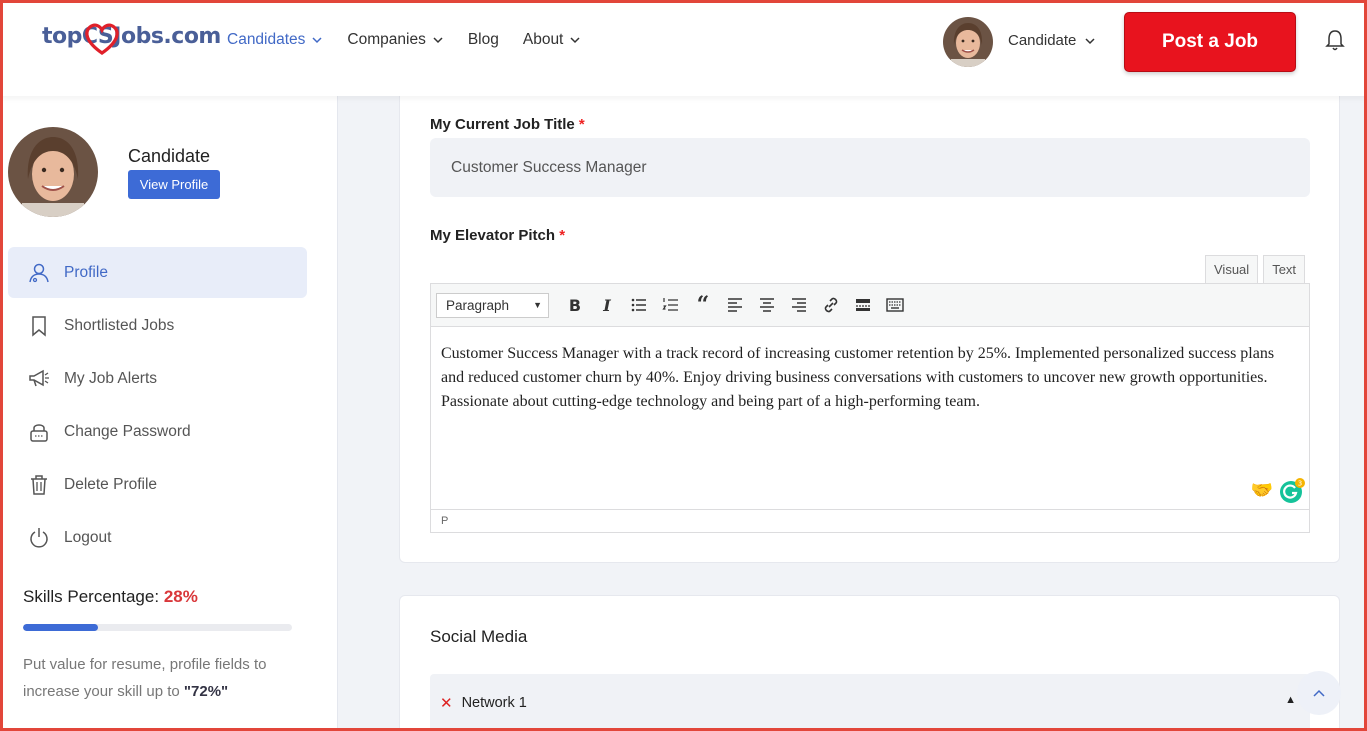 The image size is (1367, 731). Describe the element at coordinates (395, 40) in the screenshot. I see `nav-companies: Companies` at that location.